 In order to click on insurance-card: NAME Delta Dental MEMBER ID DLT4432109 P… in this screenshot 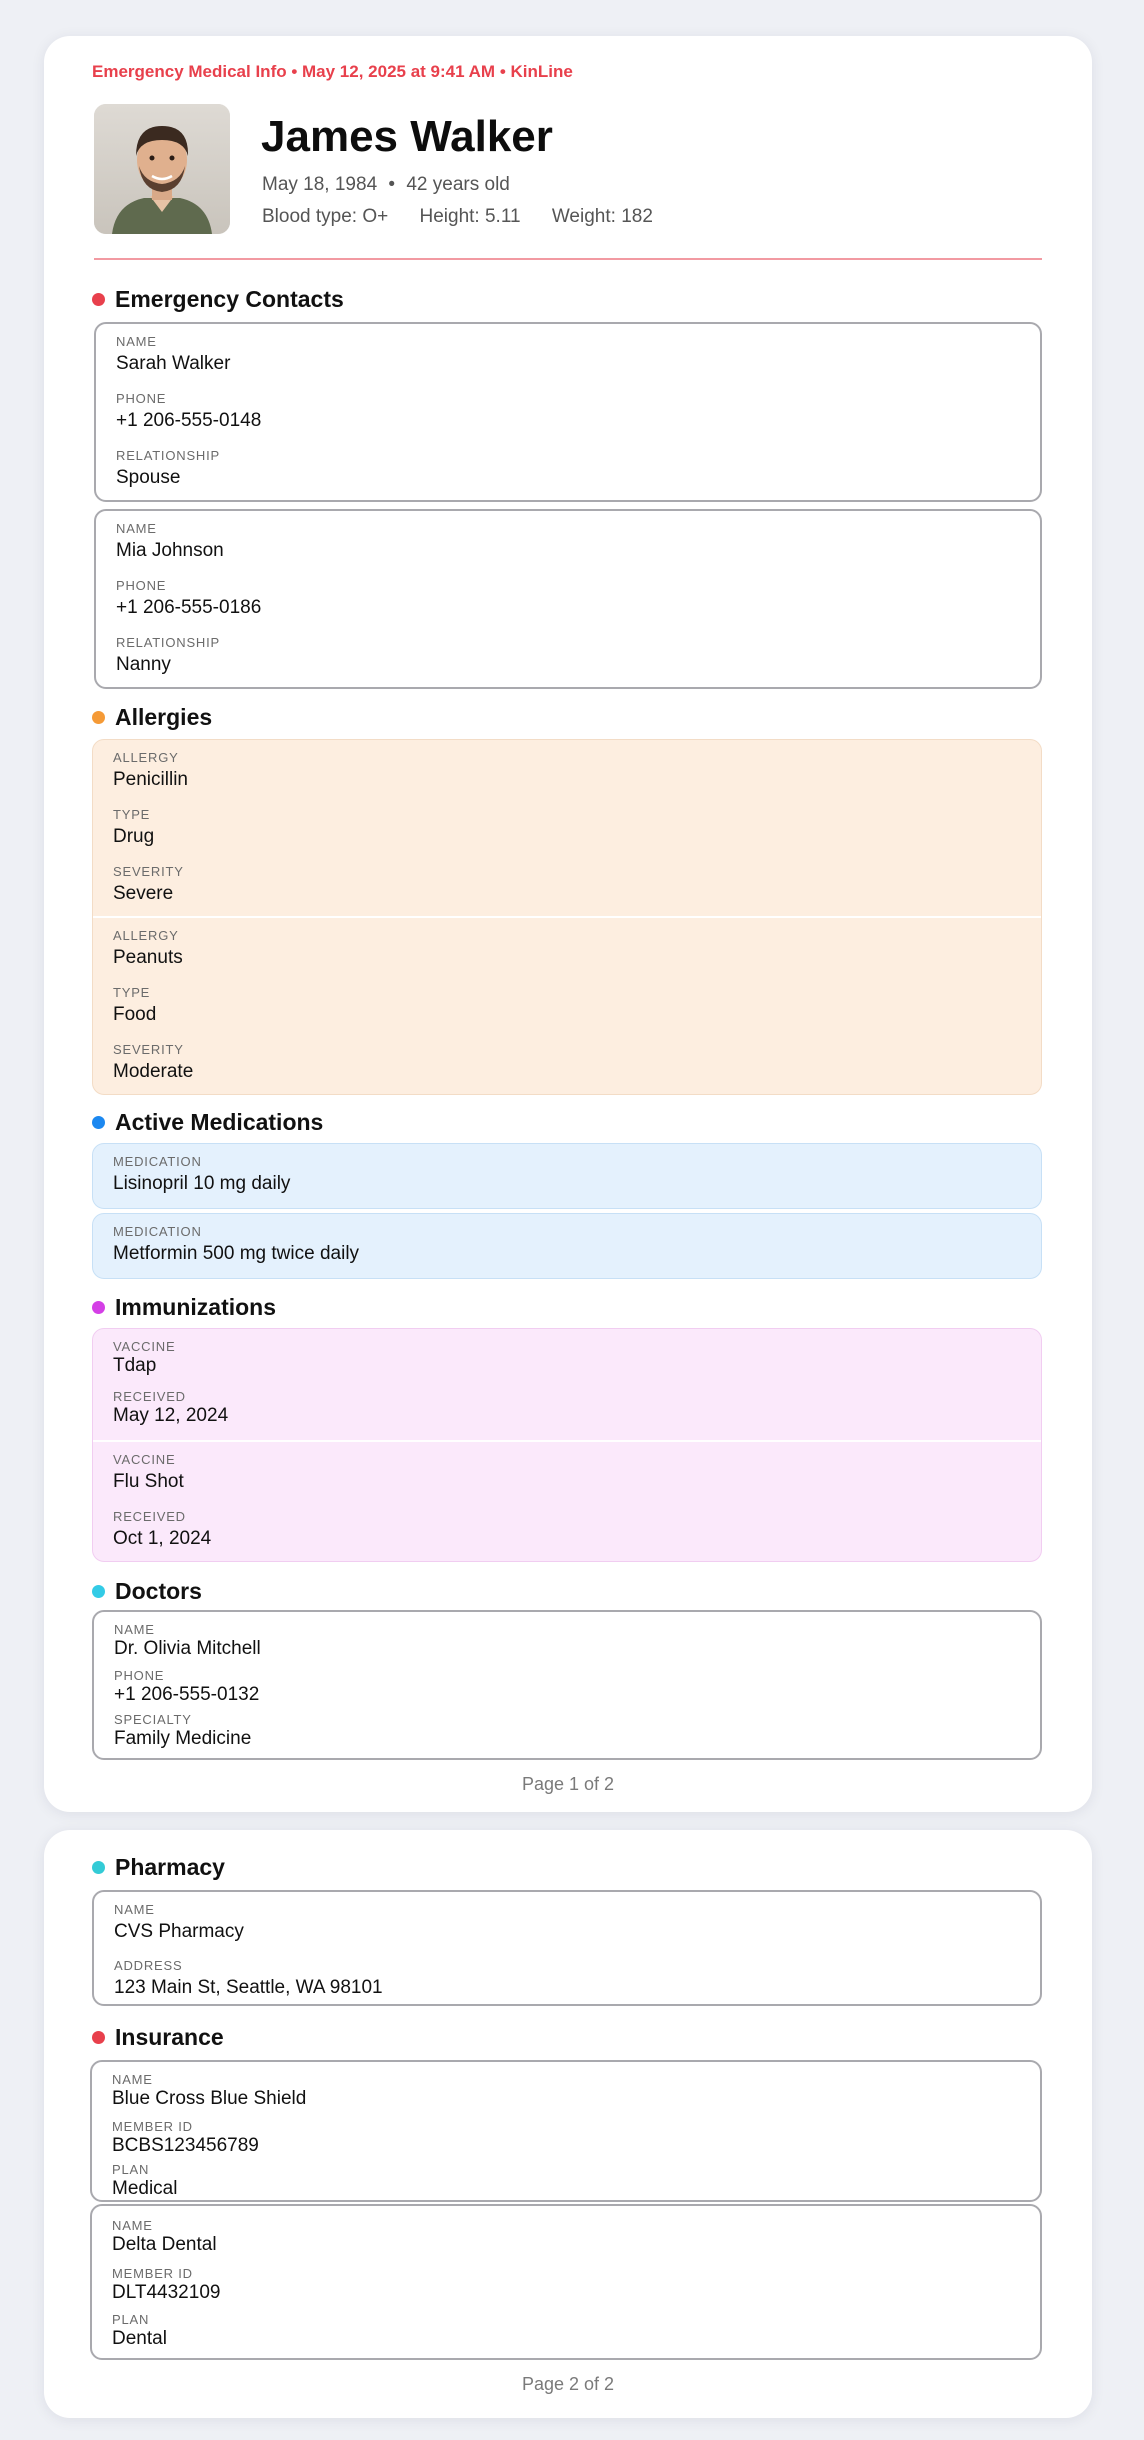, I will do `click(566, 2282)`.